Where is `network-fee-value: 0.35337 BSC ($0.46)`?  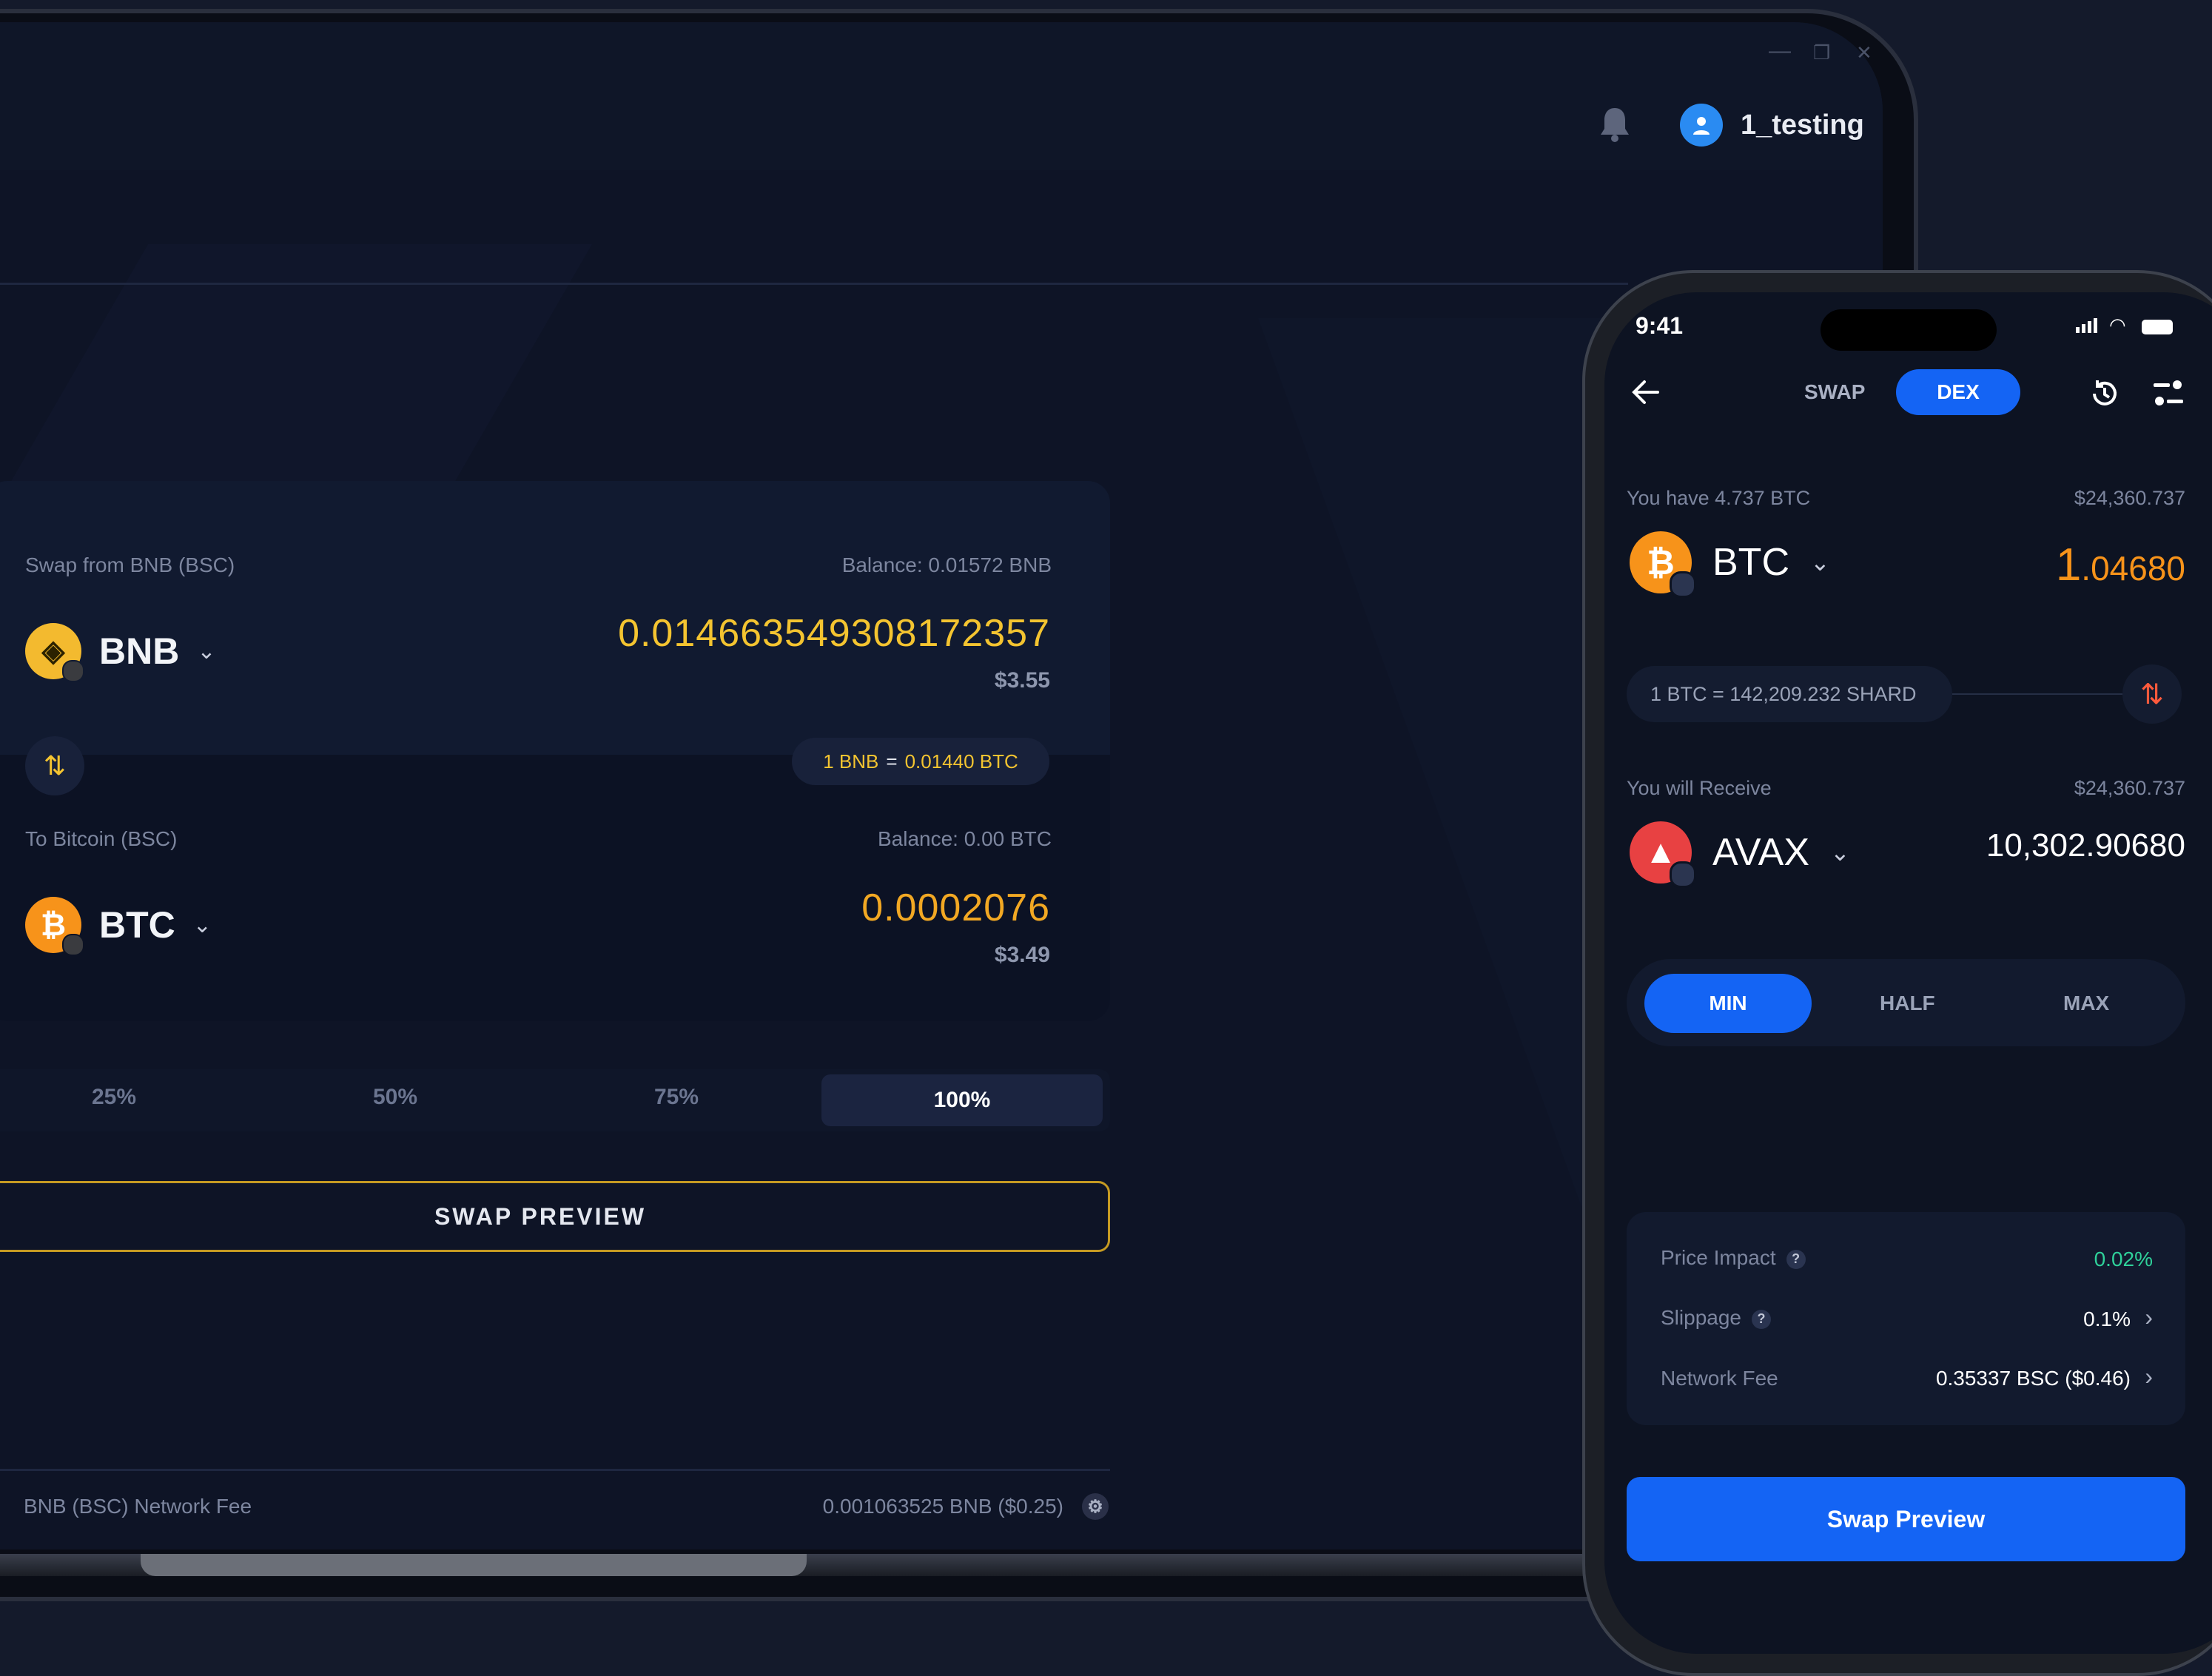
network-fee-value: 0.35337 BSC ($0.46) is located at coordinates (2034, 1378).